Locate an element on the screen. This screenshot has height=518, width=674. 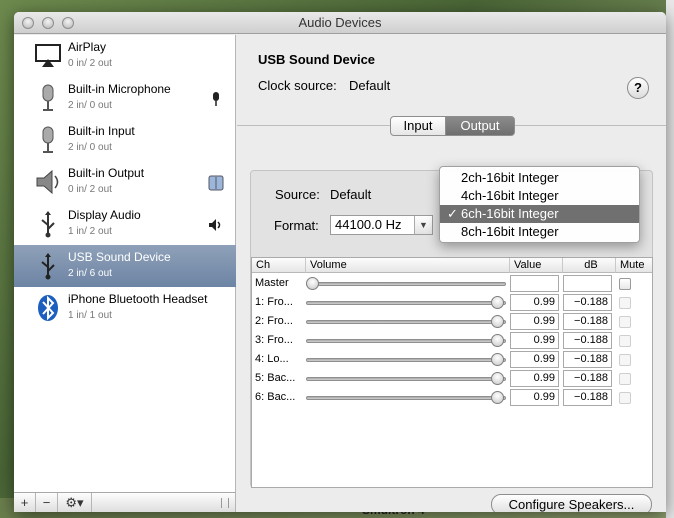
device-io-count: 2 in/ 0 out is located at coordinates (90, 105).